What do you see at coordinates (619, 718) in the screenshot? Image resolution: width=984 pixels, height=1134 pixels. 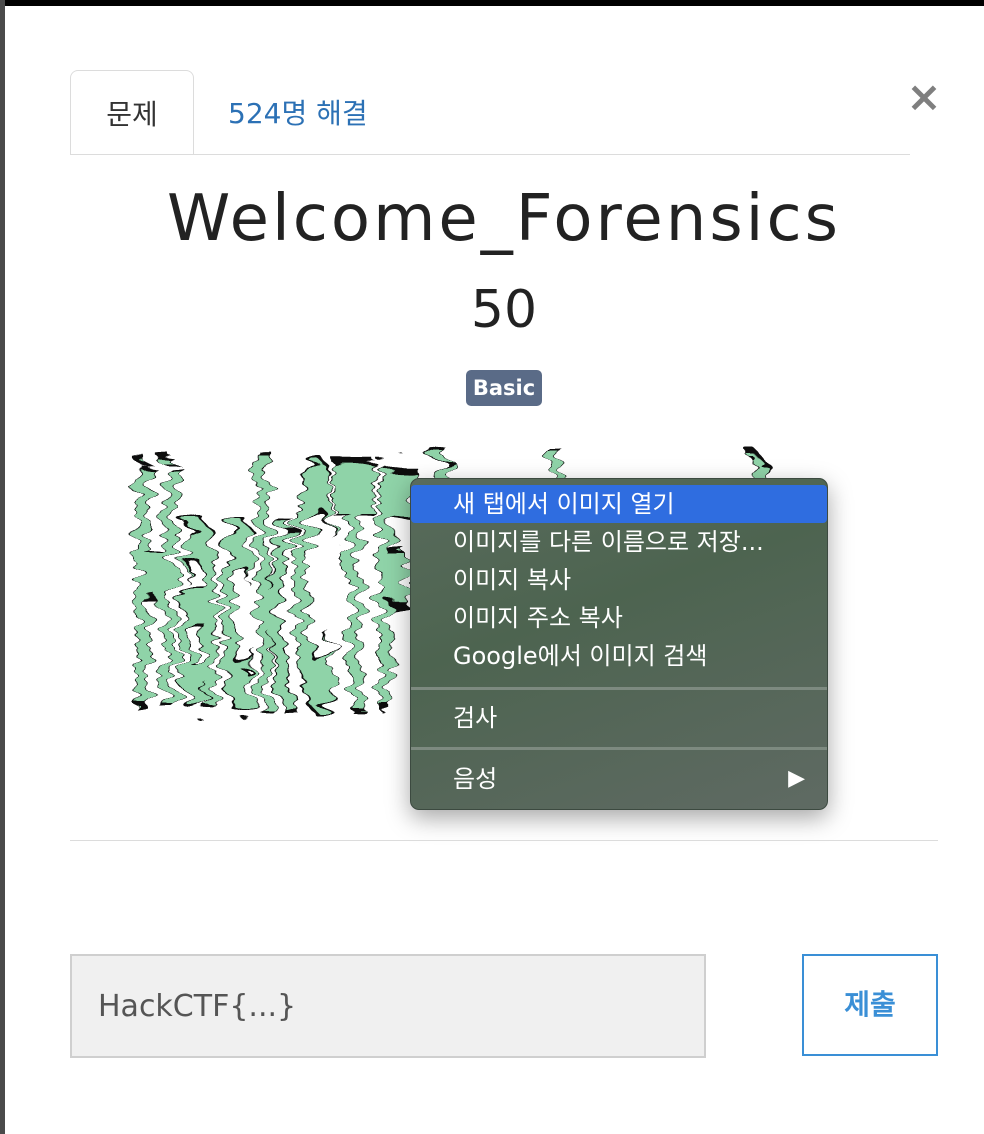 I see `menu-inspect: 검사` at bounding box center [619, 718].